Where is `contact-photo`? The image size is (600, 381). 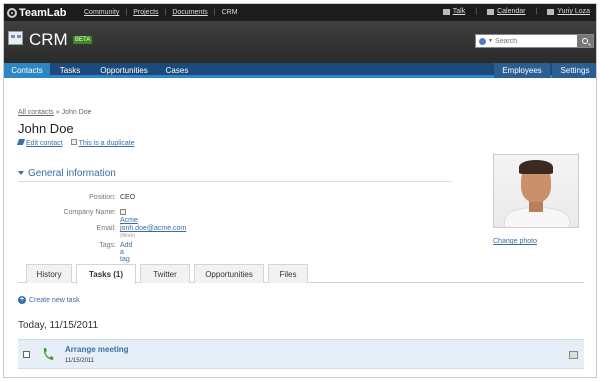
contact-photo is located at coordinates (536, 191).